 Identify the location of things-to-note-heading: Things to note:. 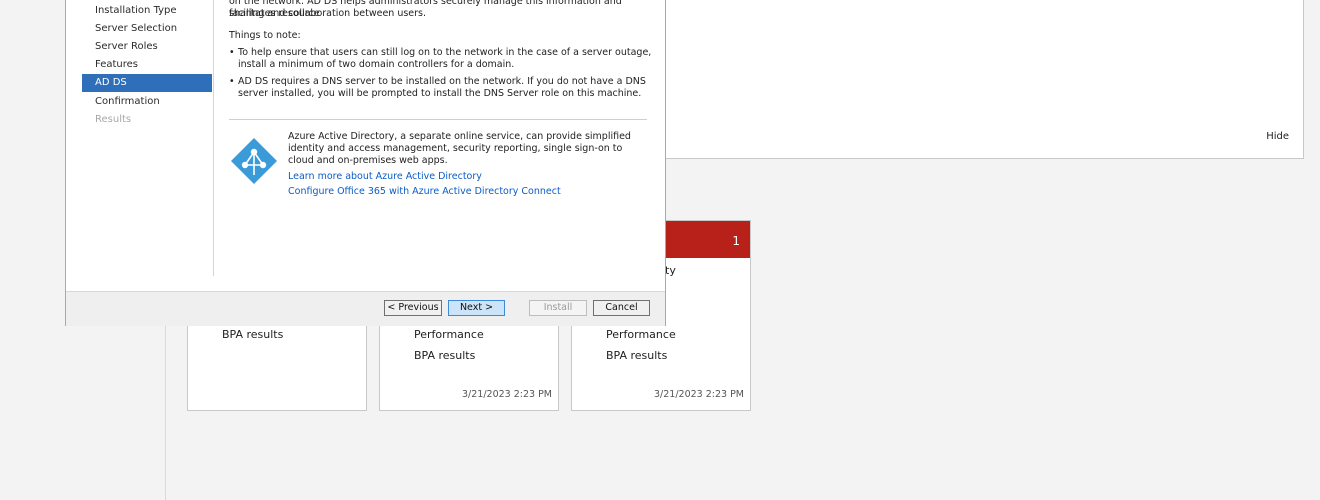
(265, 35).